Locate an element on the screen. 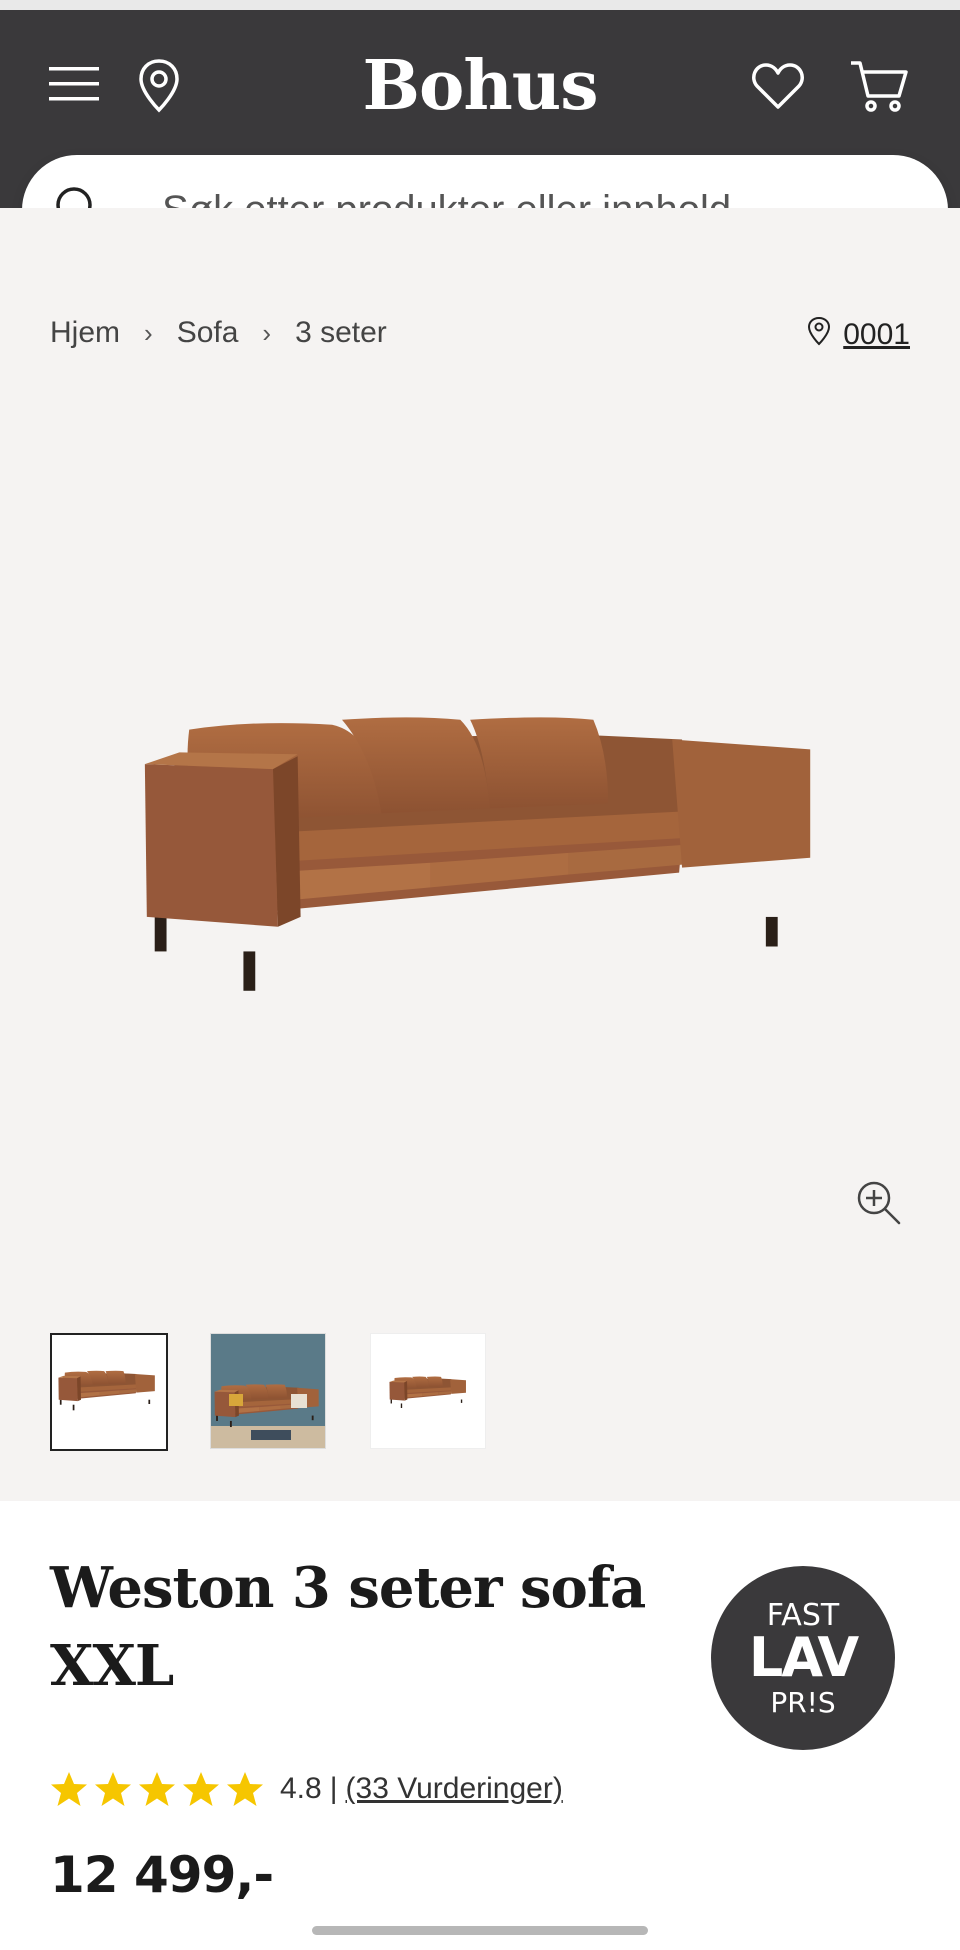 This screenshot has height=1950, width=960. fast-lav-pris-badge: FAST LAV PR!S is located at coordinates (803, 1658).